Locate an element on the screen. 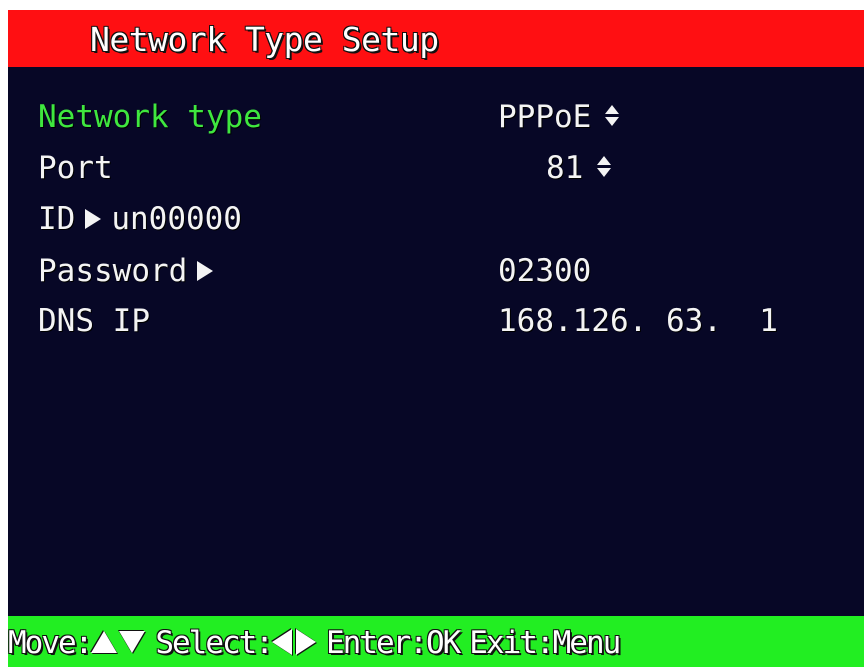 The width and height of the screenshot is (864, 667). password-row: Password is located at coordinates (130, 271).